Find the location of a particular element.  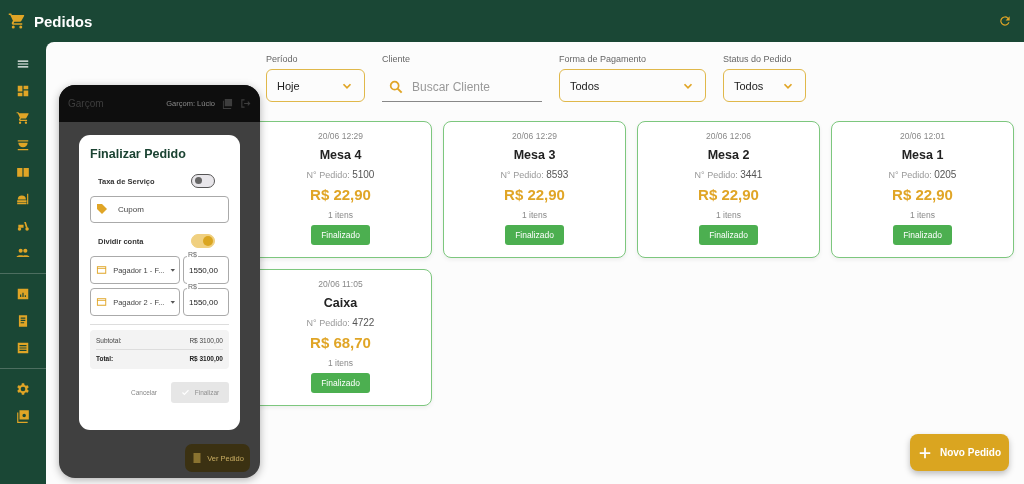

cloche-icon is located at coordinates (23, 145).